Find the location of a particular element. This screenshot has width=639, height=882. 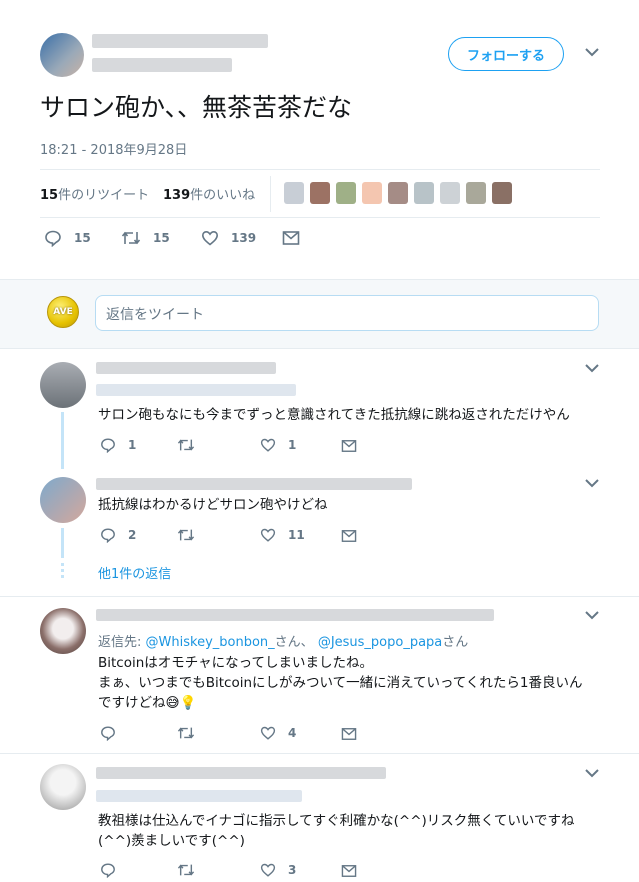

reply-placeholder: 返信をツイート is located at coordinates (155, 315).